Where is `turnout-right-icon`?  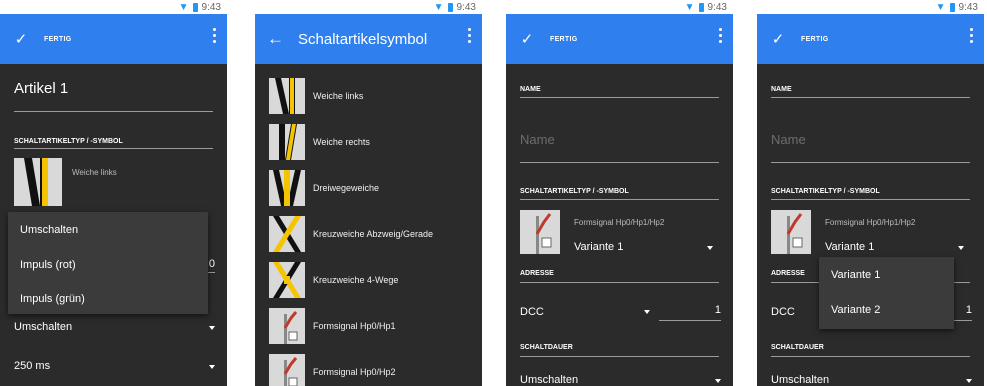
turnout-right-icon is located at coordinates (287, 142).